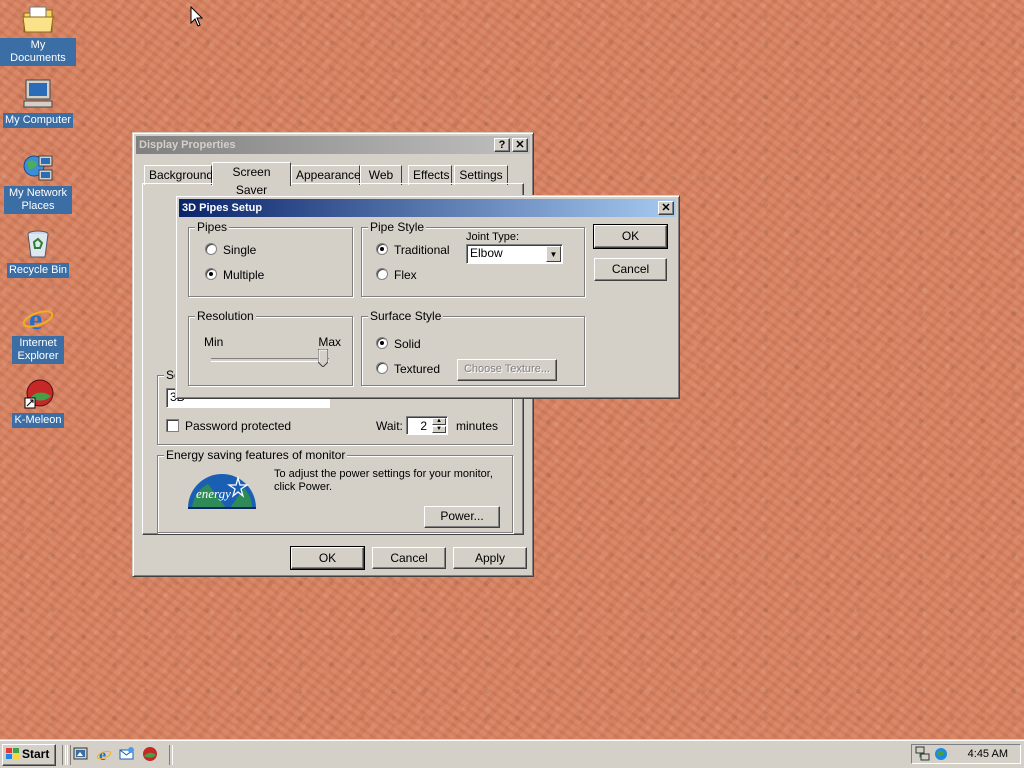 This screenshot has width=1024, height=768. What do you see at coordinates (238, 426) in the screenshot?
I see `password-label: Password protected` at bounding box center [238, 426].